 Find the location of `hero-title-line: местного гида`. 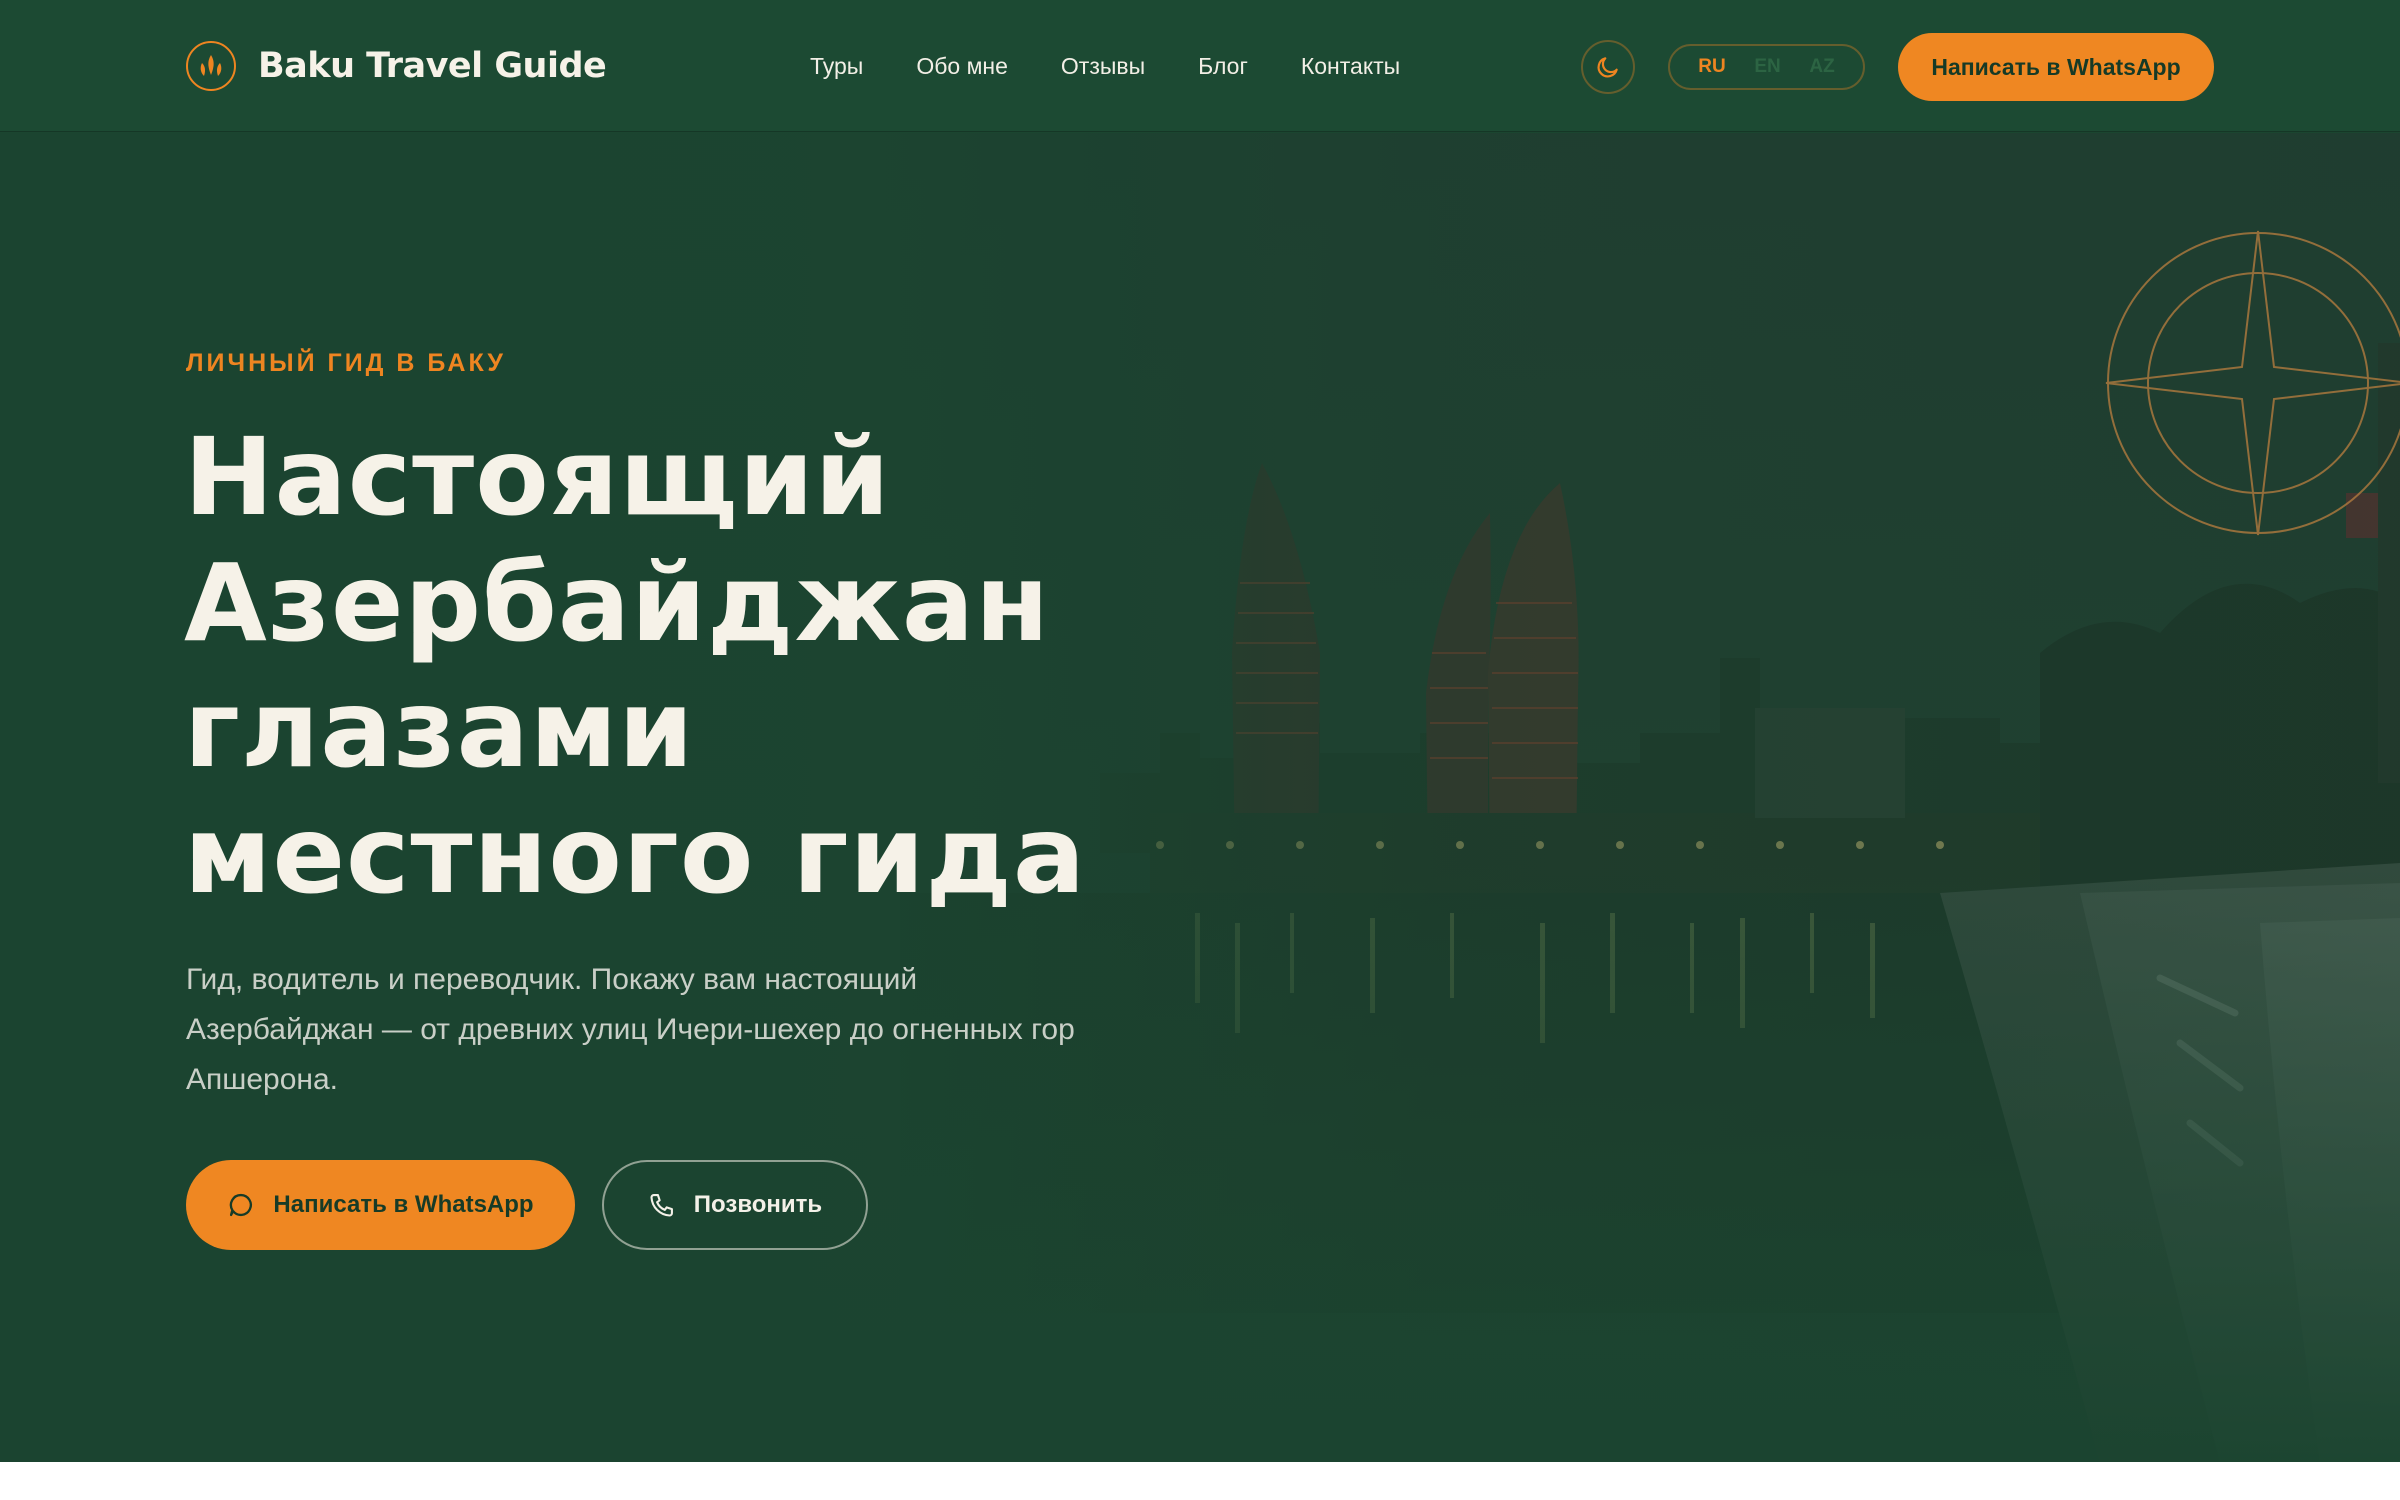

hero-title-line: местного гида is located at coordinates (635, 856).